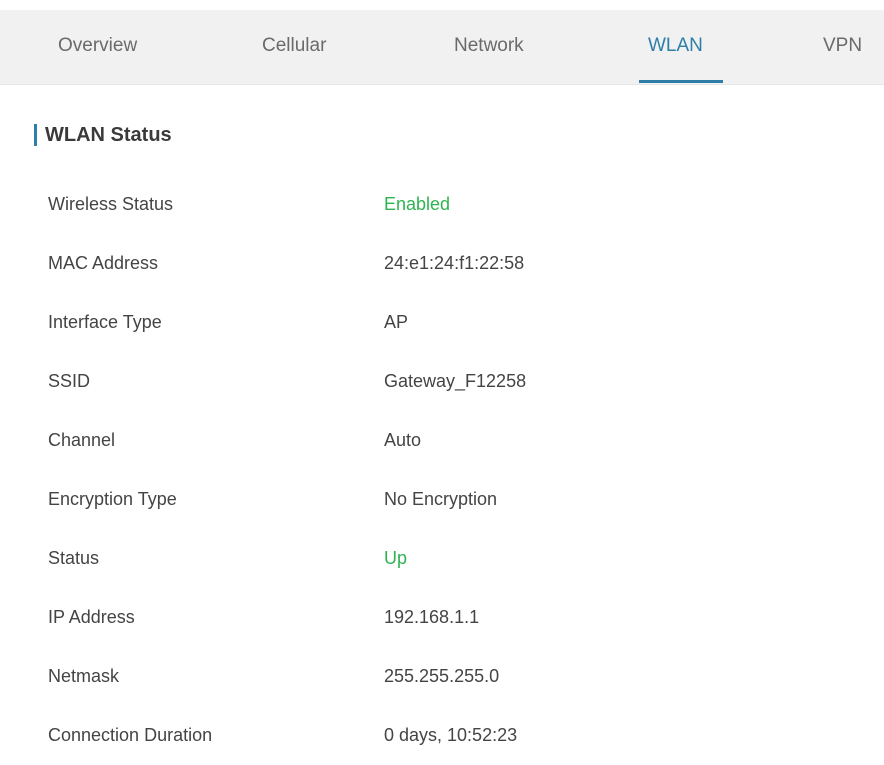 The image size is (884, 765). Describe the element at coordinates (112, 499) in the screenshot. I see `row-label: Encryption Type` at that location.